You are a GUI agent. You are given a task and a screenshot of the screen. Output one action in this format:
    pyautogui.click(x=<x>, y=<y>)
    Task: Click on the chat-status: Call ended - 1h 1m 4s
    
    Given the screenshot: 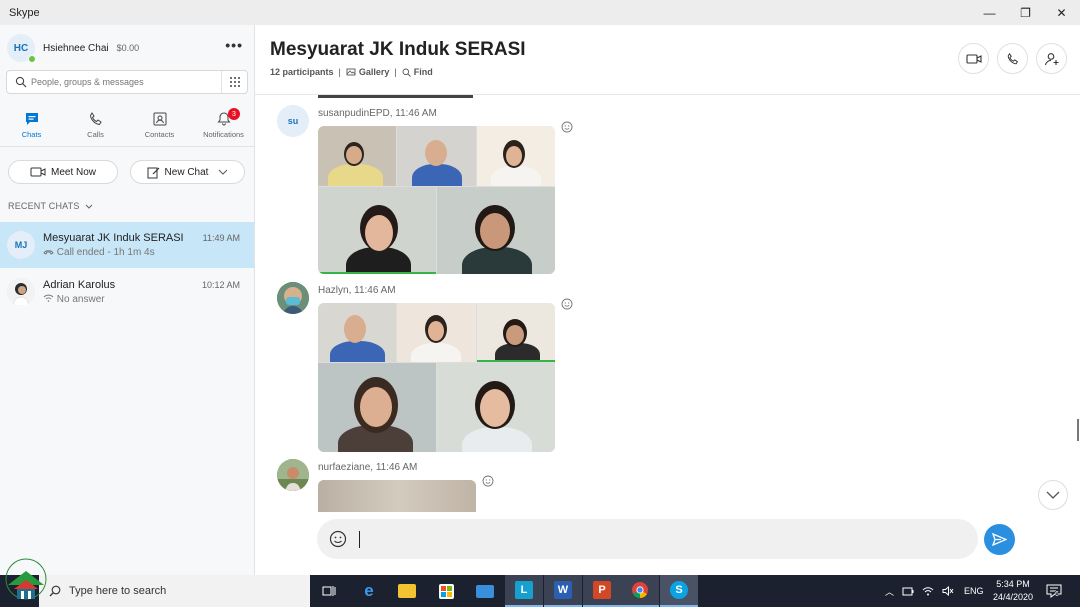 What is the action you would take?
    pyautogui.click(x=105, y=252)
    